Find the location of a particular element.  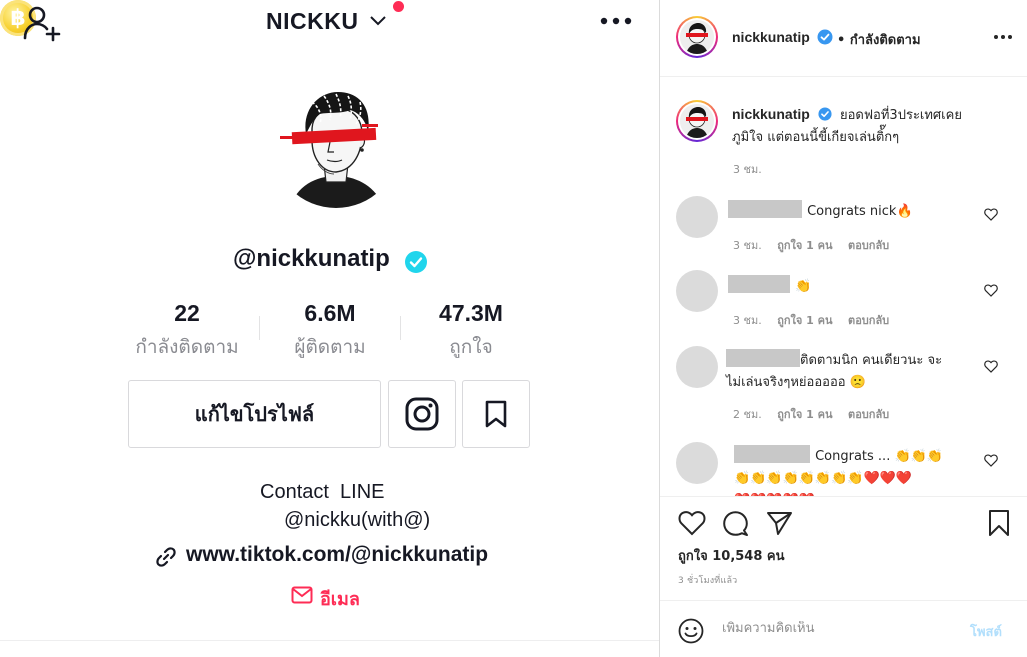

instagram-icon is located at coordinates (422, 414).